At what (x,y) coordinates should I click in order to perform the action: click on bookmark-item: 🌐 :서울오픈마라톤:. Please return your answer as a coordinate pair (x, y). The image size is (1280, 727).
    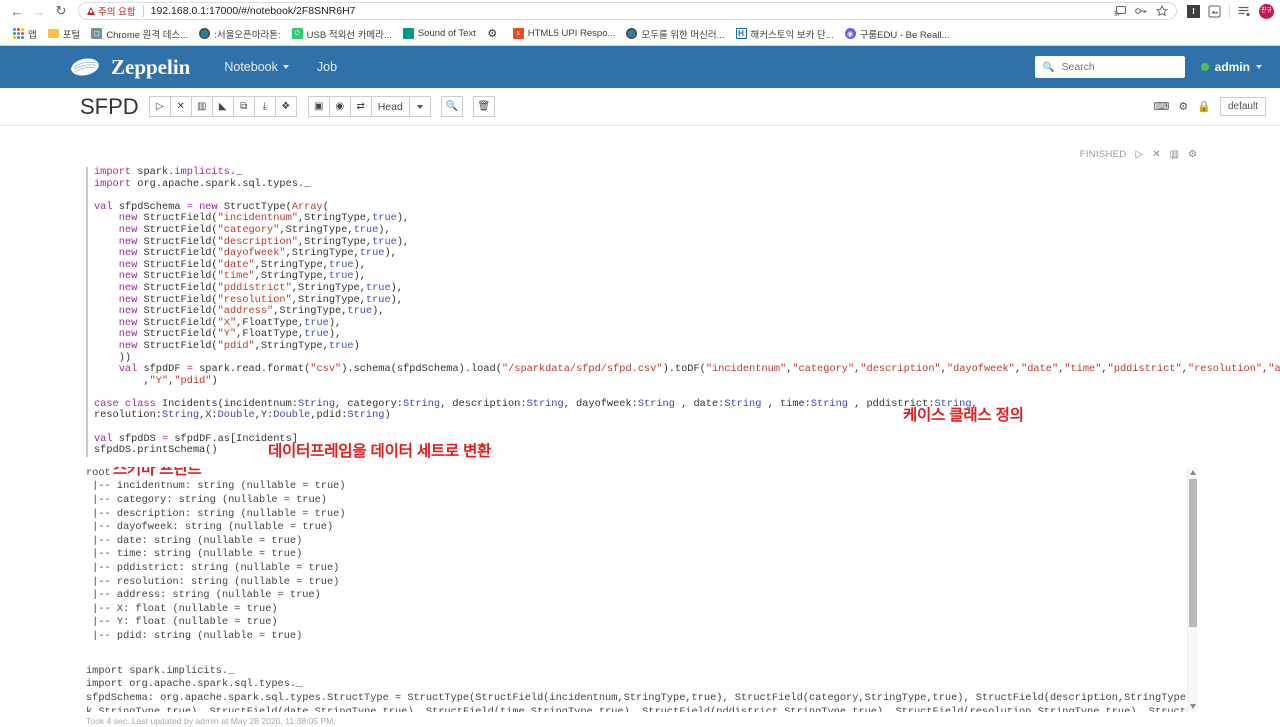
    Looking at the image, I should click on (239, 34).